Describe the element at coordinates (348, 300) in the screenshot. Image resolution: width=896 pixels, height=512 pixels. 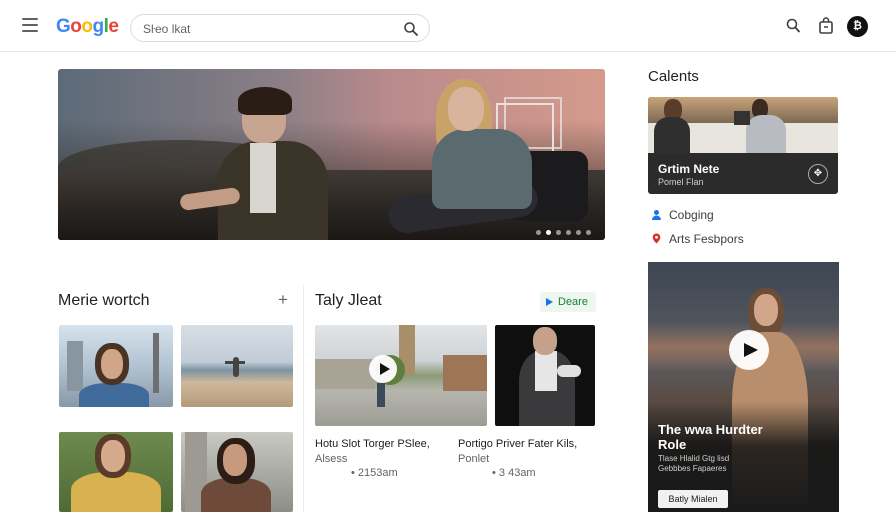
I see `section-title-middle: Taly Jleat` at that location.